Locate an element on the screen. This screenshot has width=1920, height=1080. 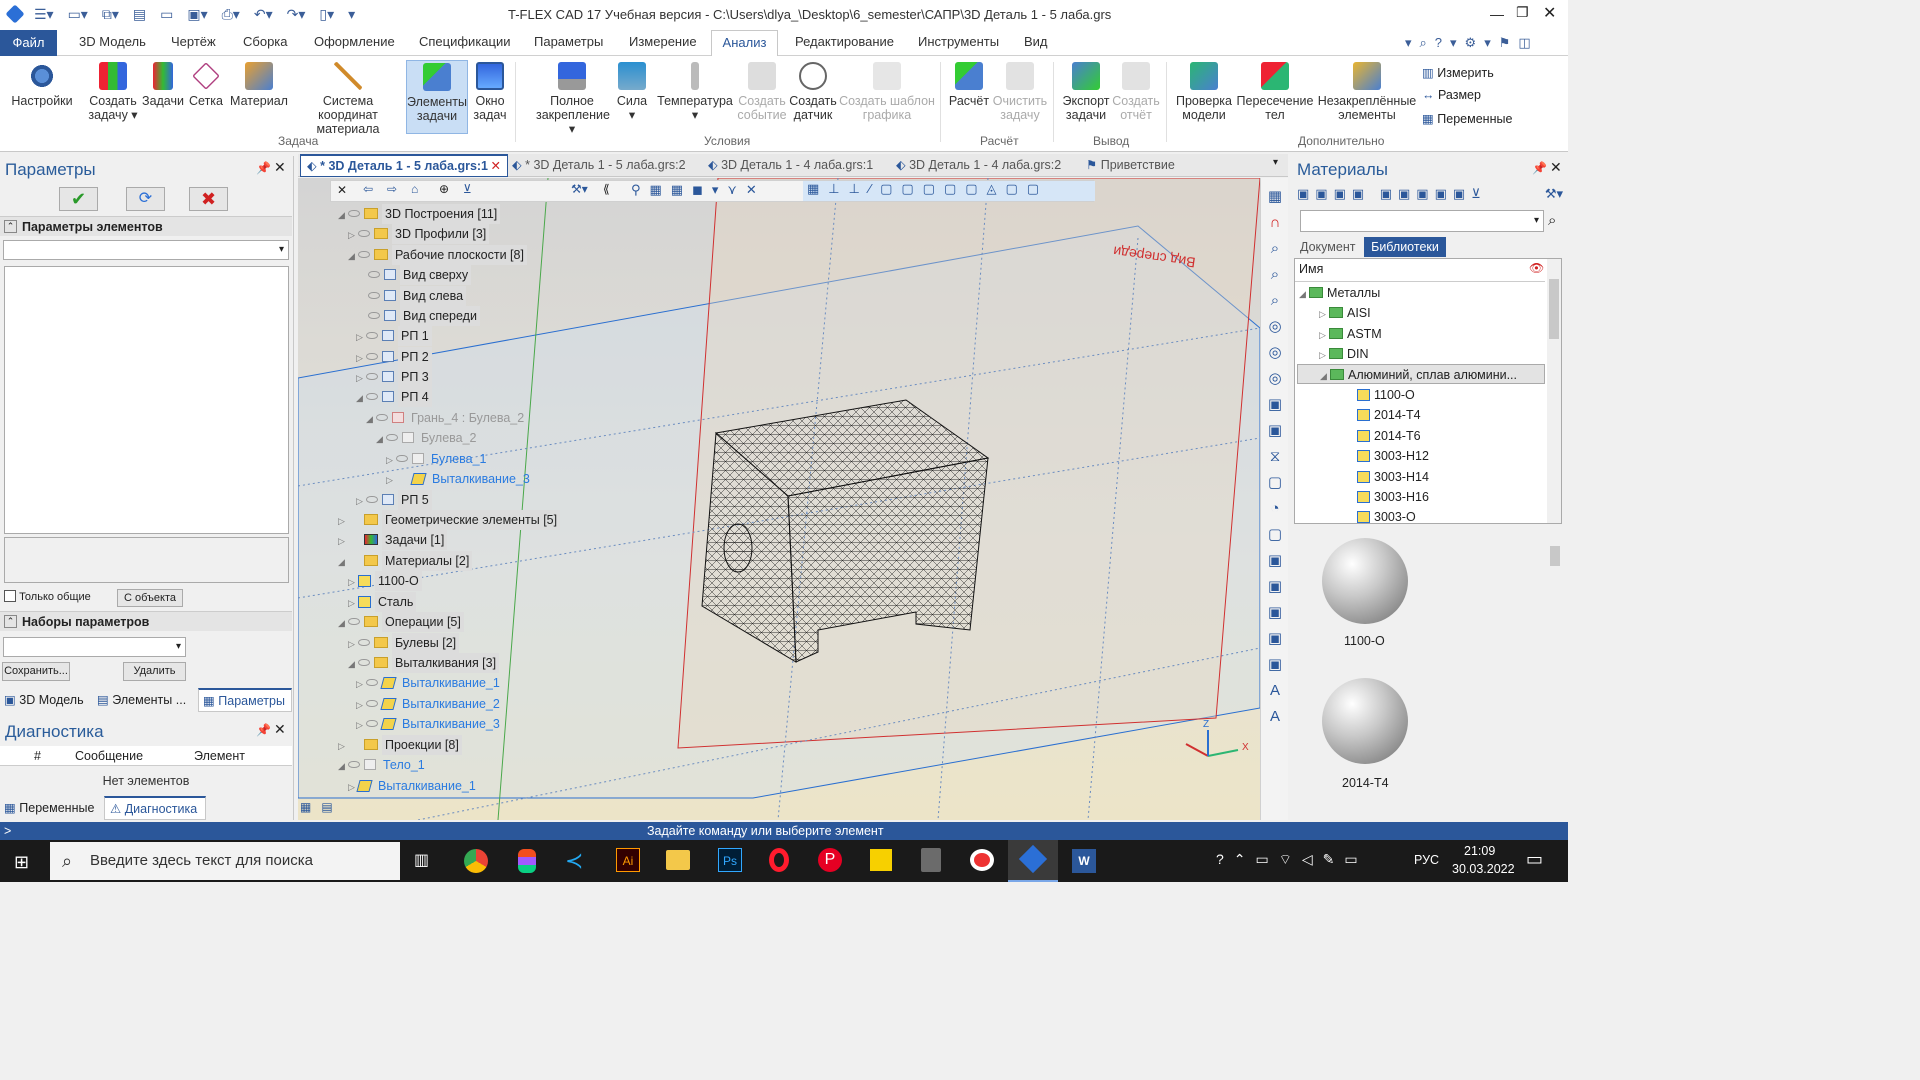
list-scrollbar is located at coordinates (1554, 391).